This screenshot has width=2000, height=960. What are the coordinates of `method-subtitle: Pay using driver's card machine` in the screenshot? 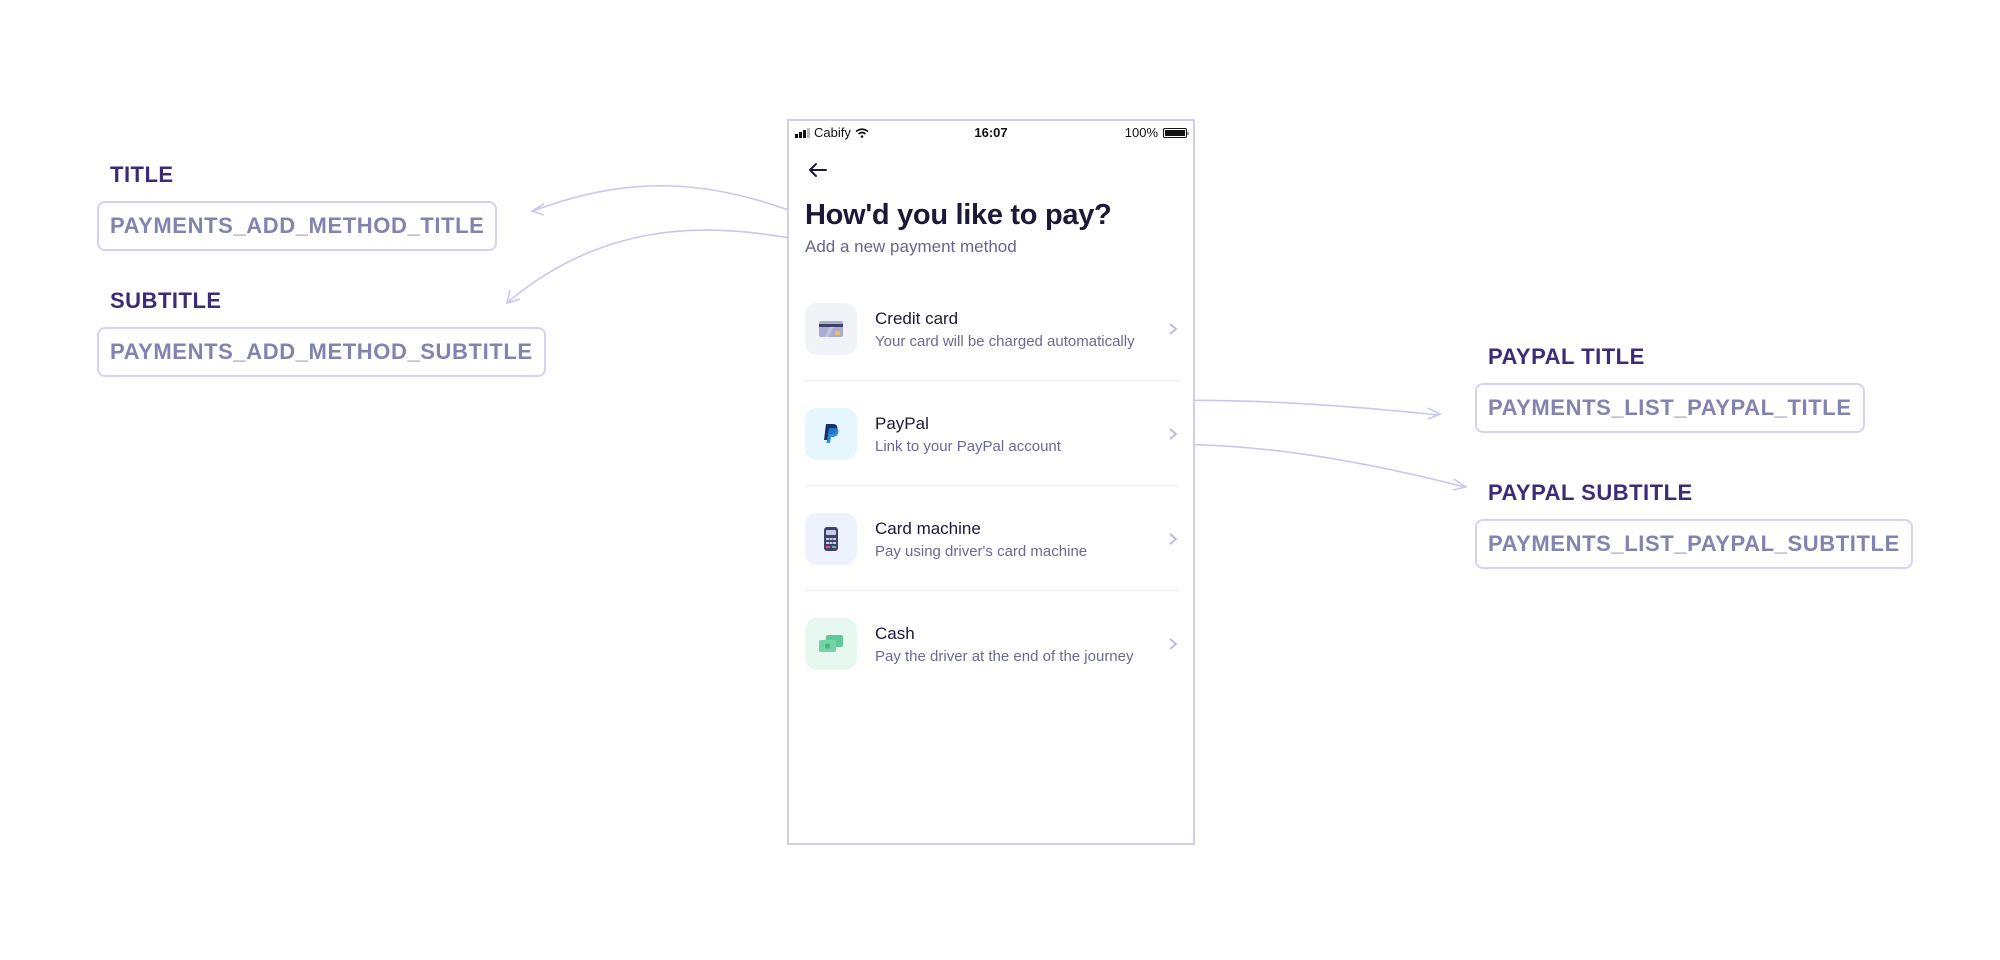 It's located at (981, 551).